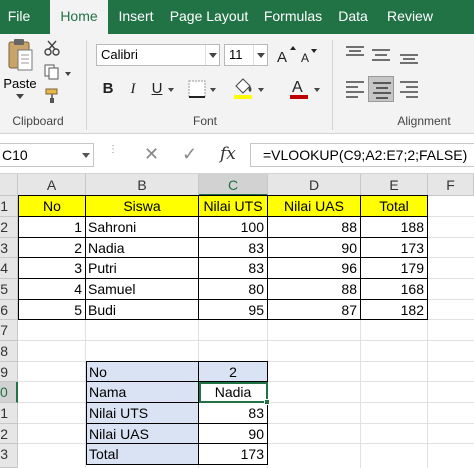 The image size is (474, 468). Describe the element at coordinates (233, 185) in the screenshot. I see `column-header-c: C` at that location.